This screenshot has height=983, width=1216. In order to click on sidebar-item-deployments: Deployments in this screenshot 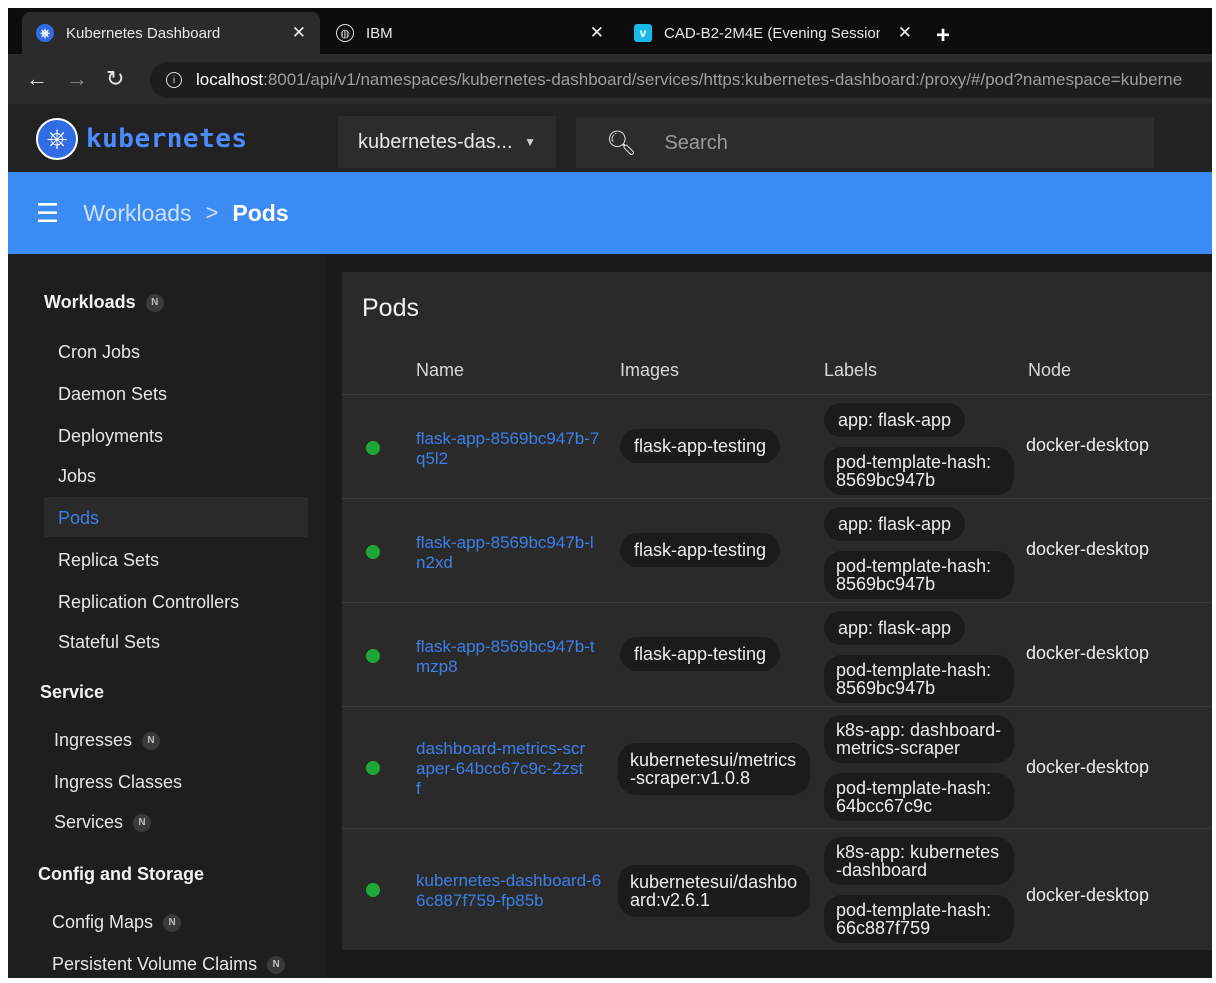, I will do `click(110, 436)`.